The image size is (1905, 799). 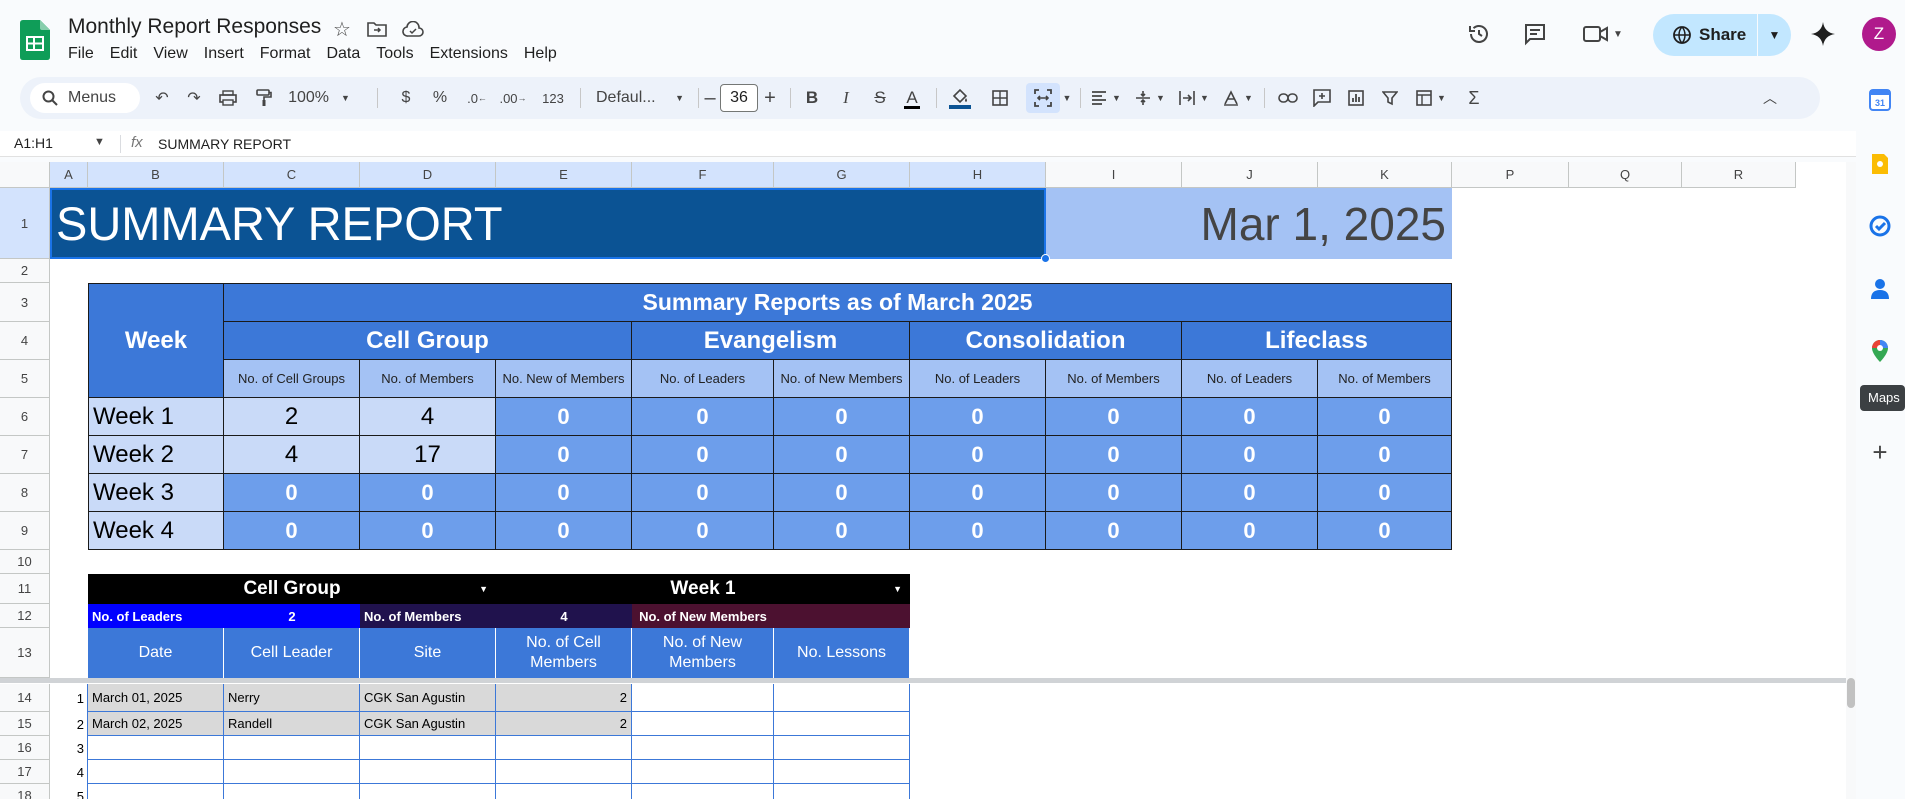 I want to click on detail-date-cell: March 02, 2025, so click(x=156, y=724).